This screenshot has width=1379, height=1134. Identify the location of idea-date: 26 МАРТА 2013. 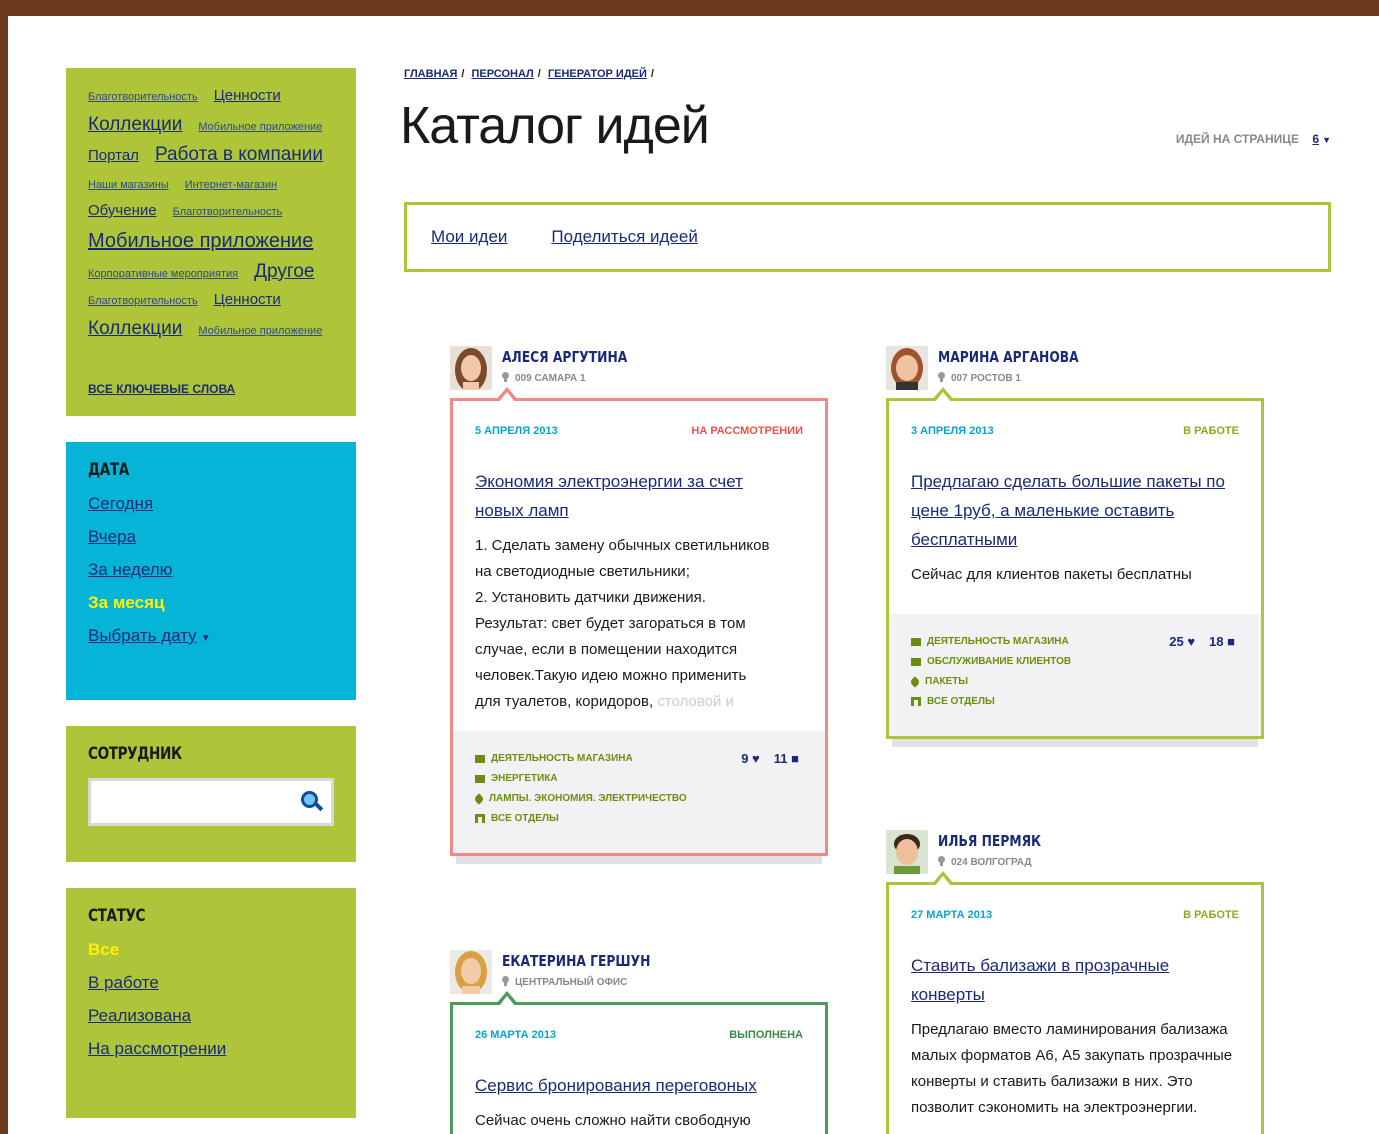
(516, 1035).